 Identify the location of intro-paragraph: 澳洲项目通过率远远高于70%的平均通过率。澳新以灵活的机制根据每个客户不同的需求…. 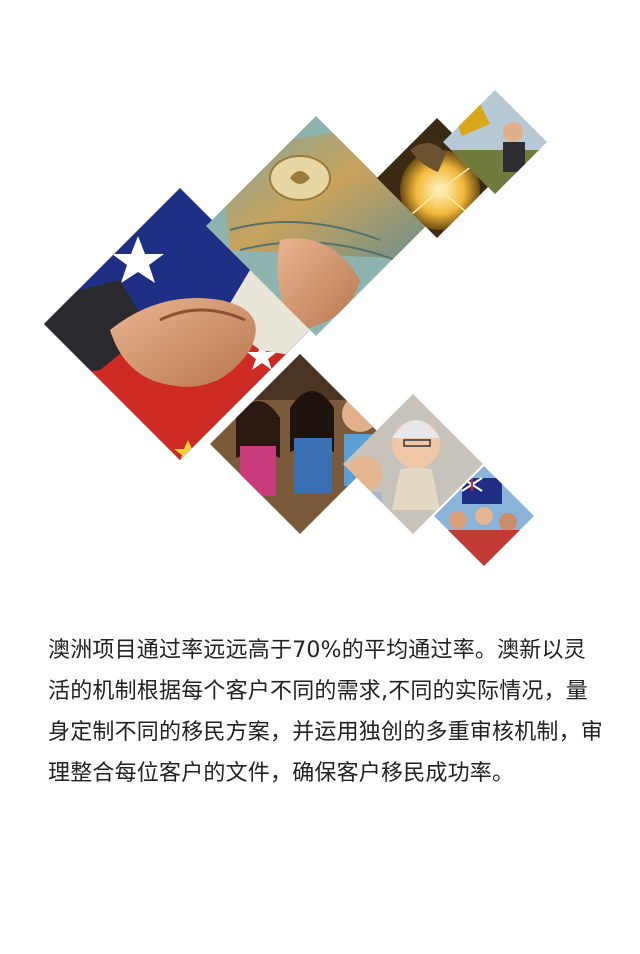
(326, 712).